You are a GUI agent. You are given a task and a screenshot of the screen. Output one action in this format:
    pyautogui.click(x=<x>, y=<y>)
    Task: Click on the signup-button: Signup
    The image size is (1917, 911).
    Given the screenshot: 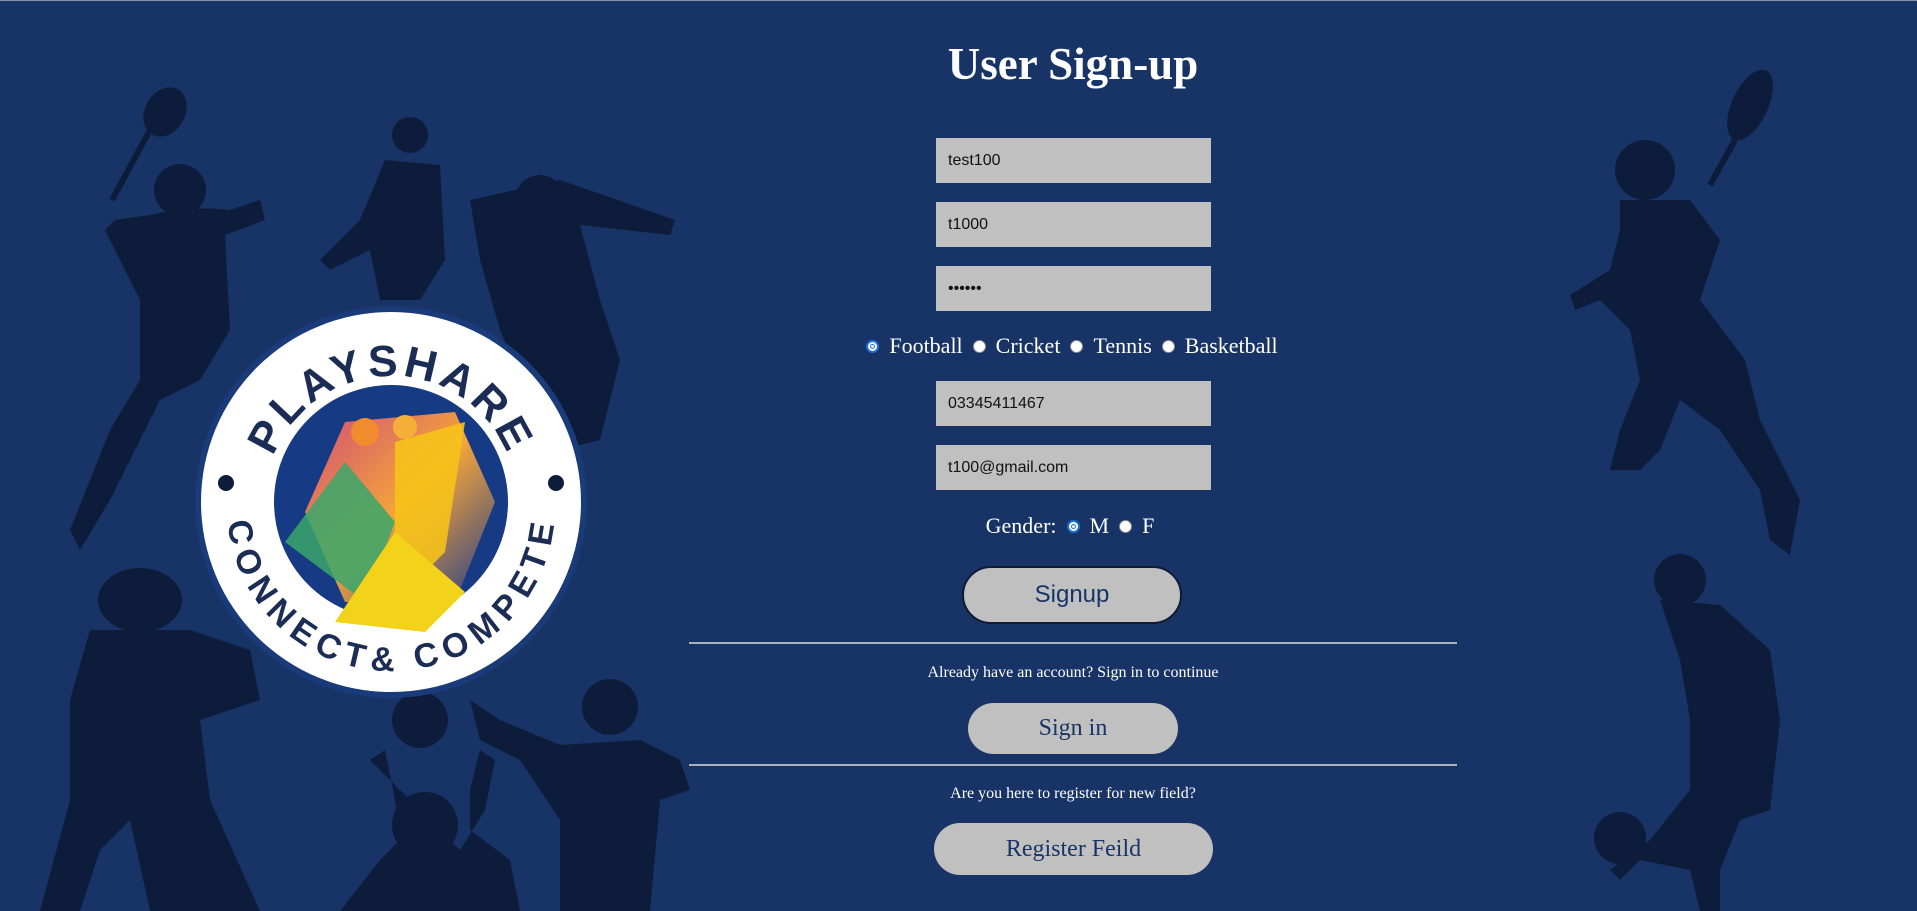 What is the action you would take?
    pyautogui.click(x=1072, y=595)
    